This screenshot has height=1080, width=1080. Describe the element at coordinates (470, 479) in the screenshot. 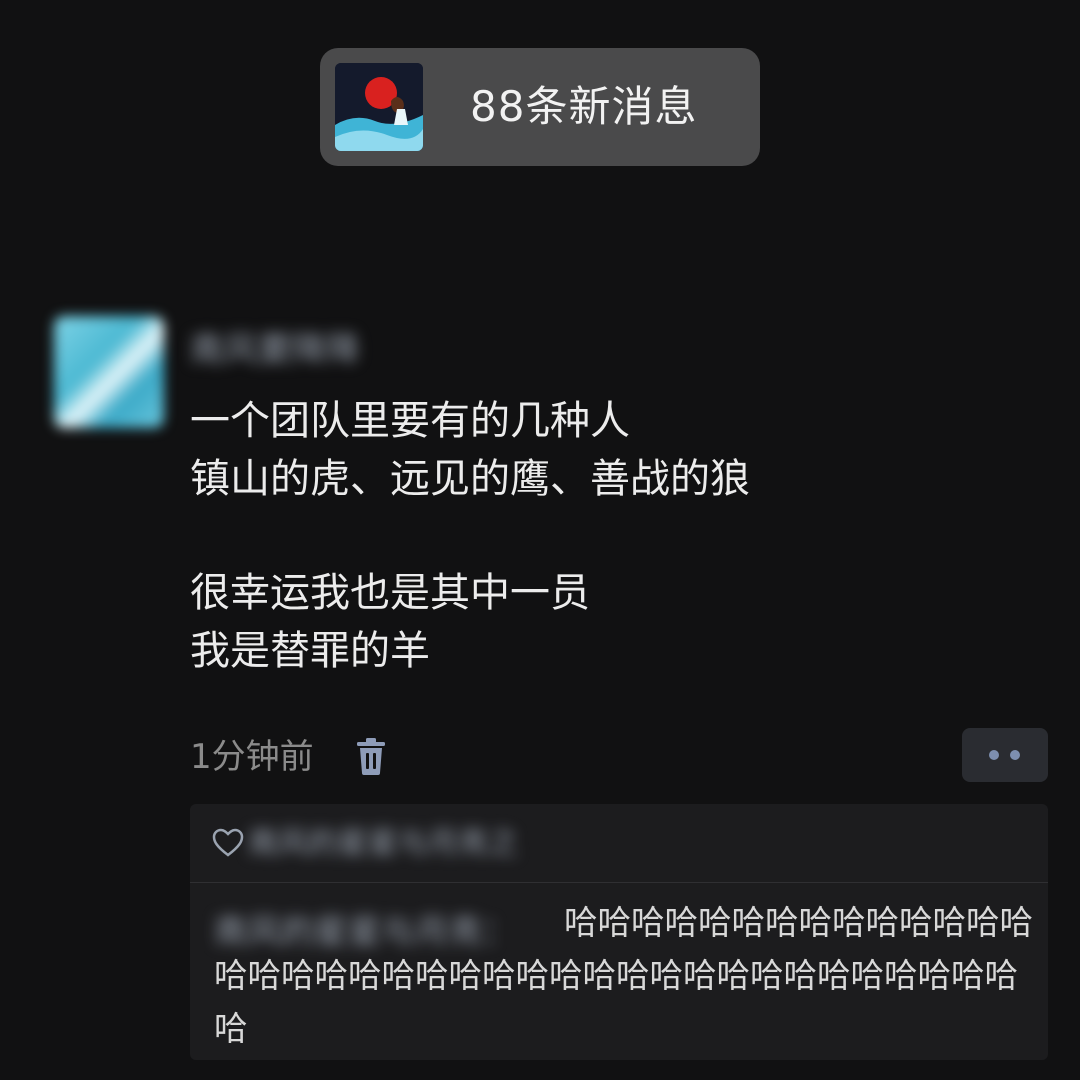

I see `post-line: 镇山的虎、远见的鹰、善战的狼` at that location.